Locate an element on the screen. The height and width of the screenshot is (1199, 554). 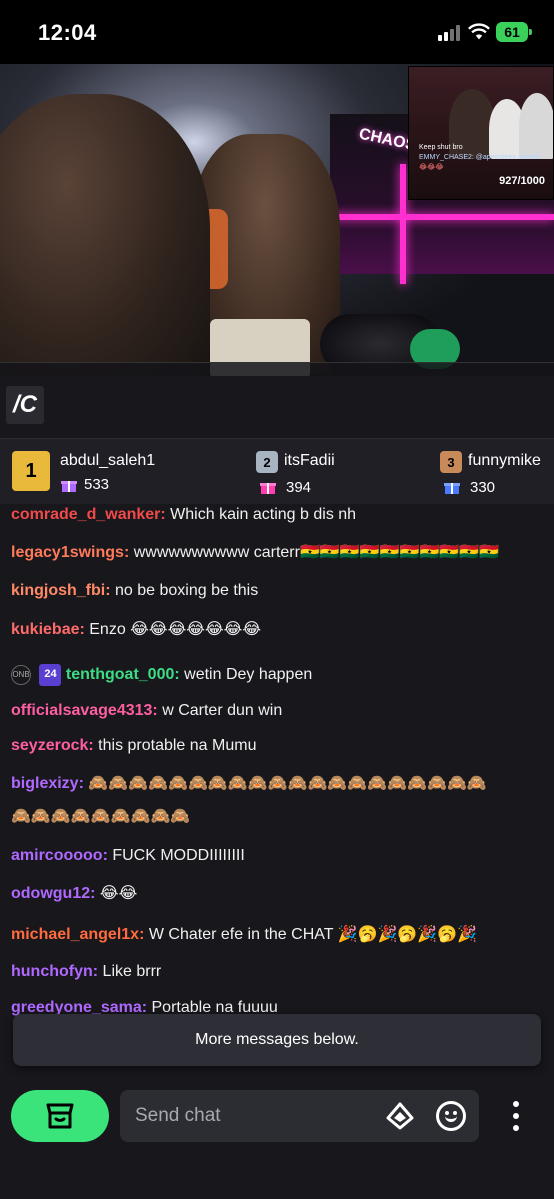
gifter-name: itsFadii is located at coordinates (309, 460).